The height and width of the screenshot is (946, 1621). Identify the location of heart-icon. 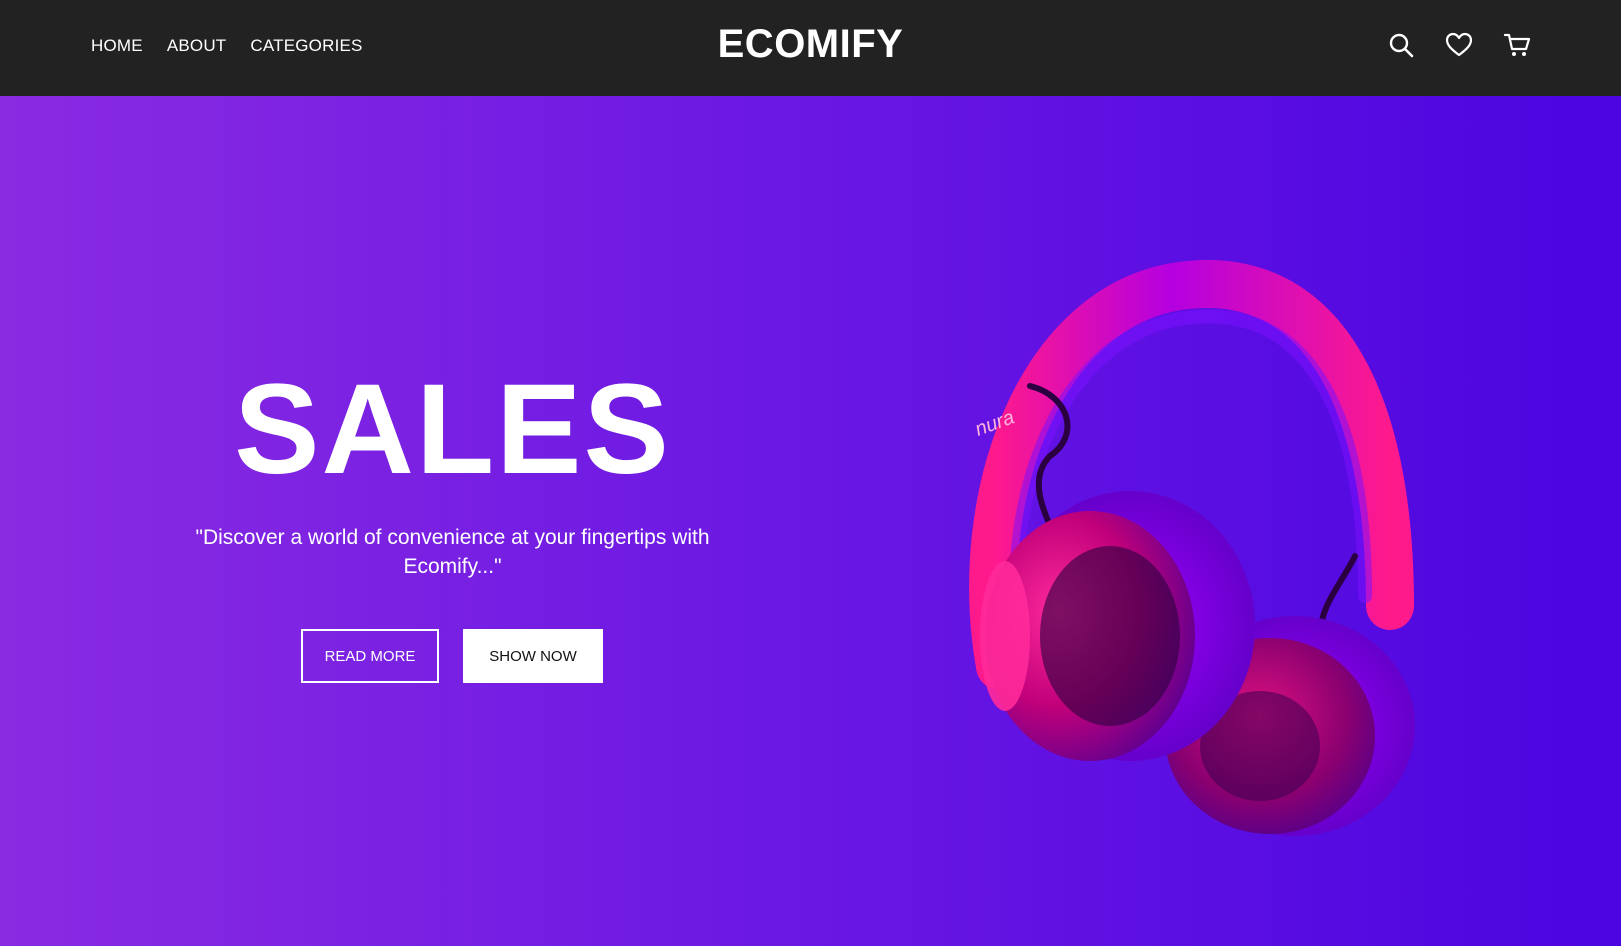
(1459, 45).